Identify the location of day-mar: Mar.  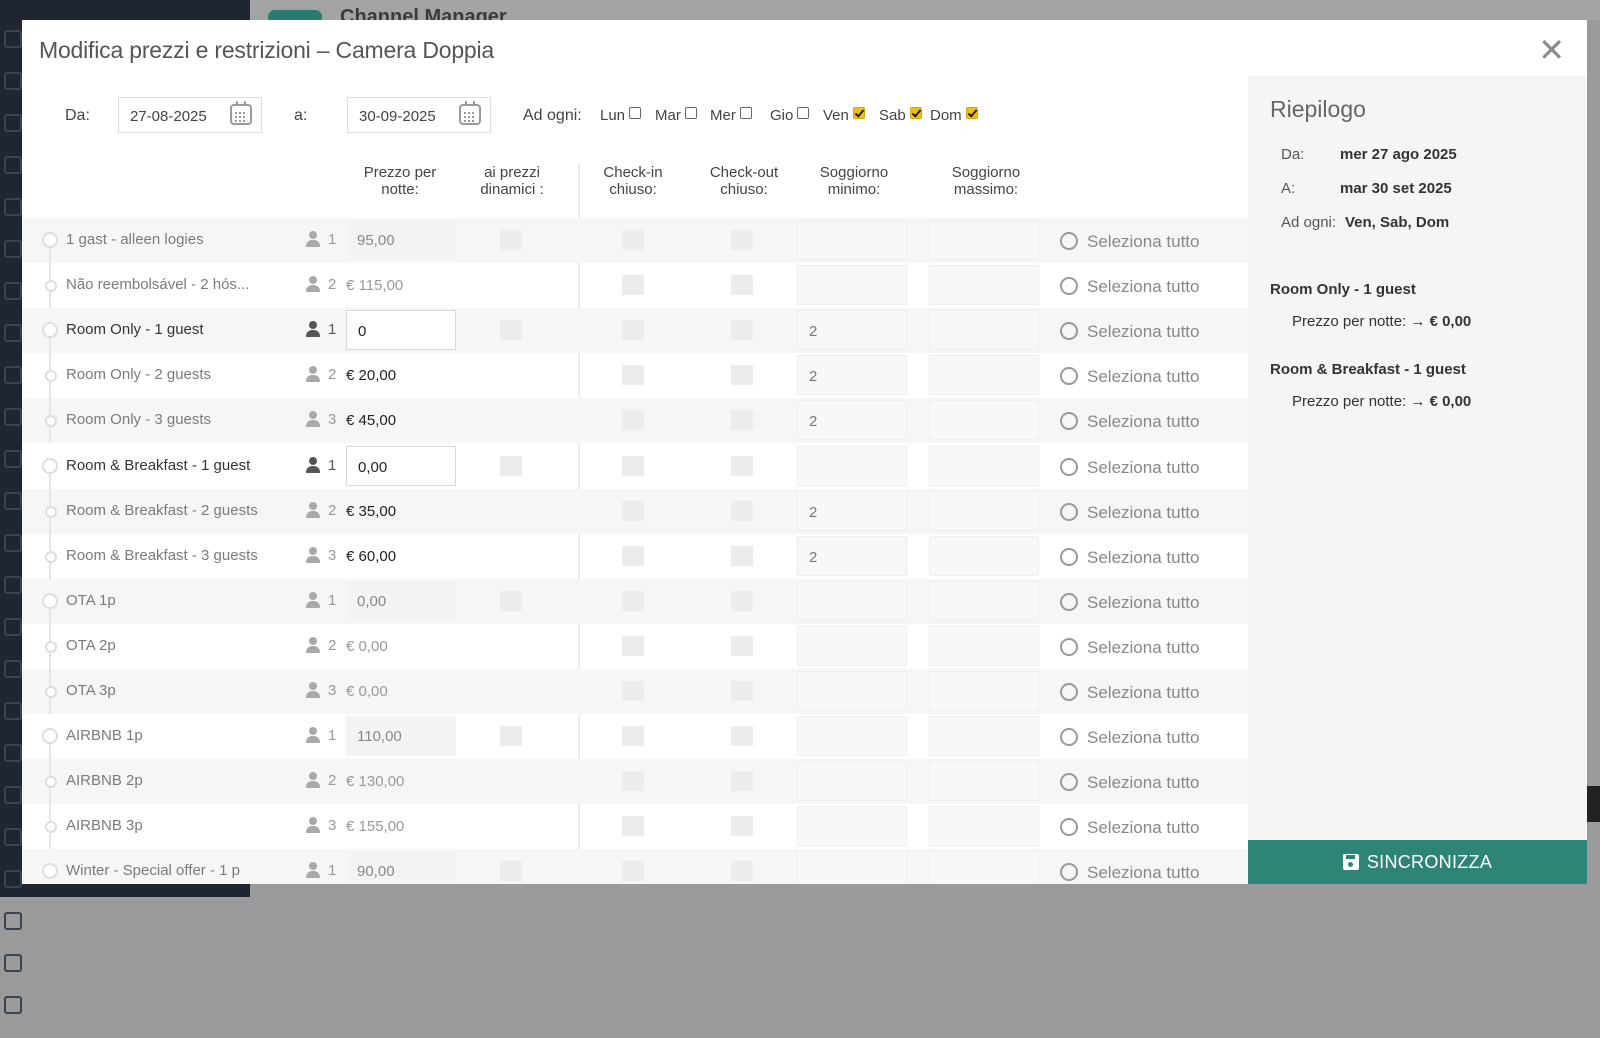
(676, 115).